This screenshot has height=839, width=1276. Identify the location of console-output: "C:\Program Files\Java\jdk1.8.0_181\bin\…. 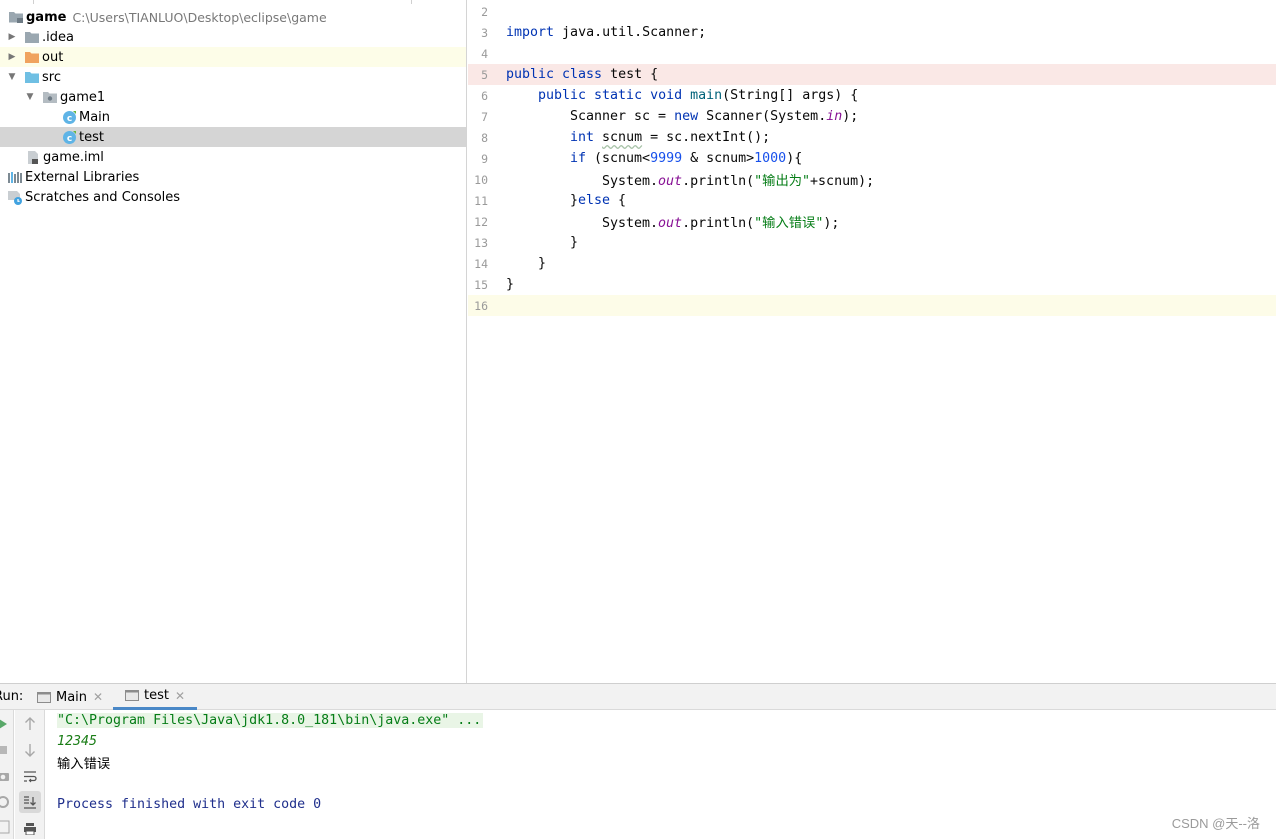
(661, 774).